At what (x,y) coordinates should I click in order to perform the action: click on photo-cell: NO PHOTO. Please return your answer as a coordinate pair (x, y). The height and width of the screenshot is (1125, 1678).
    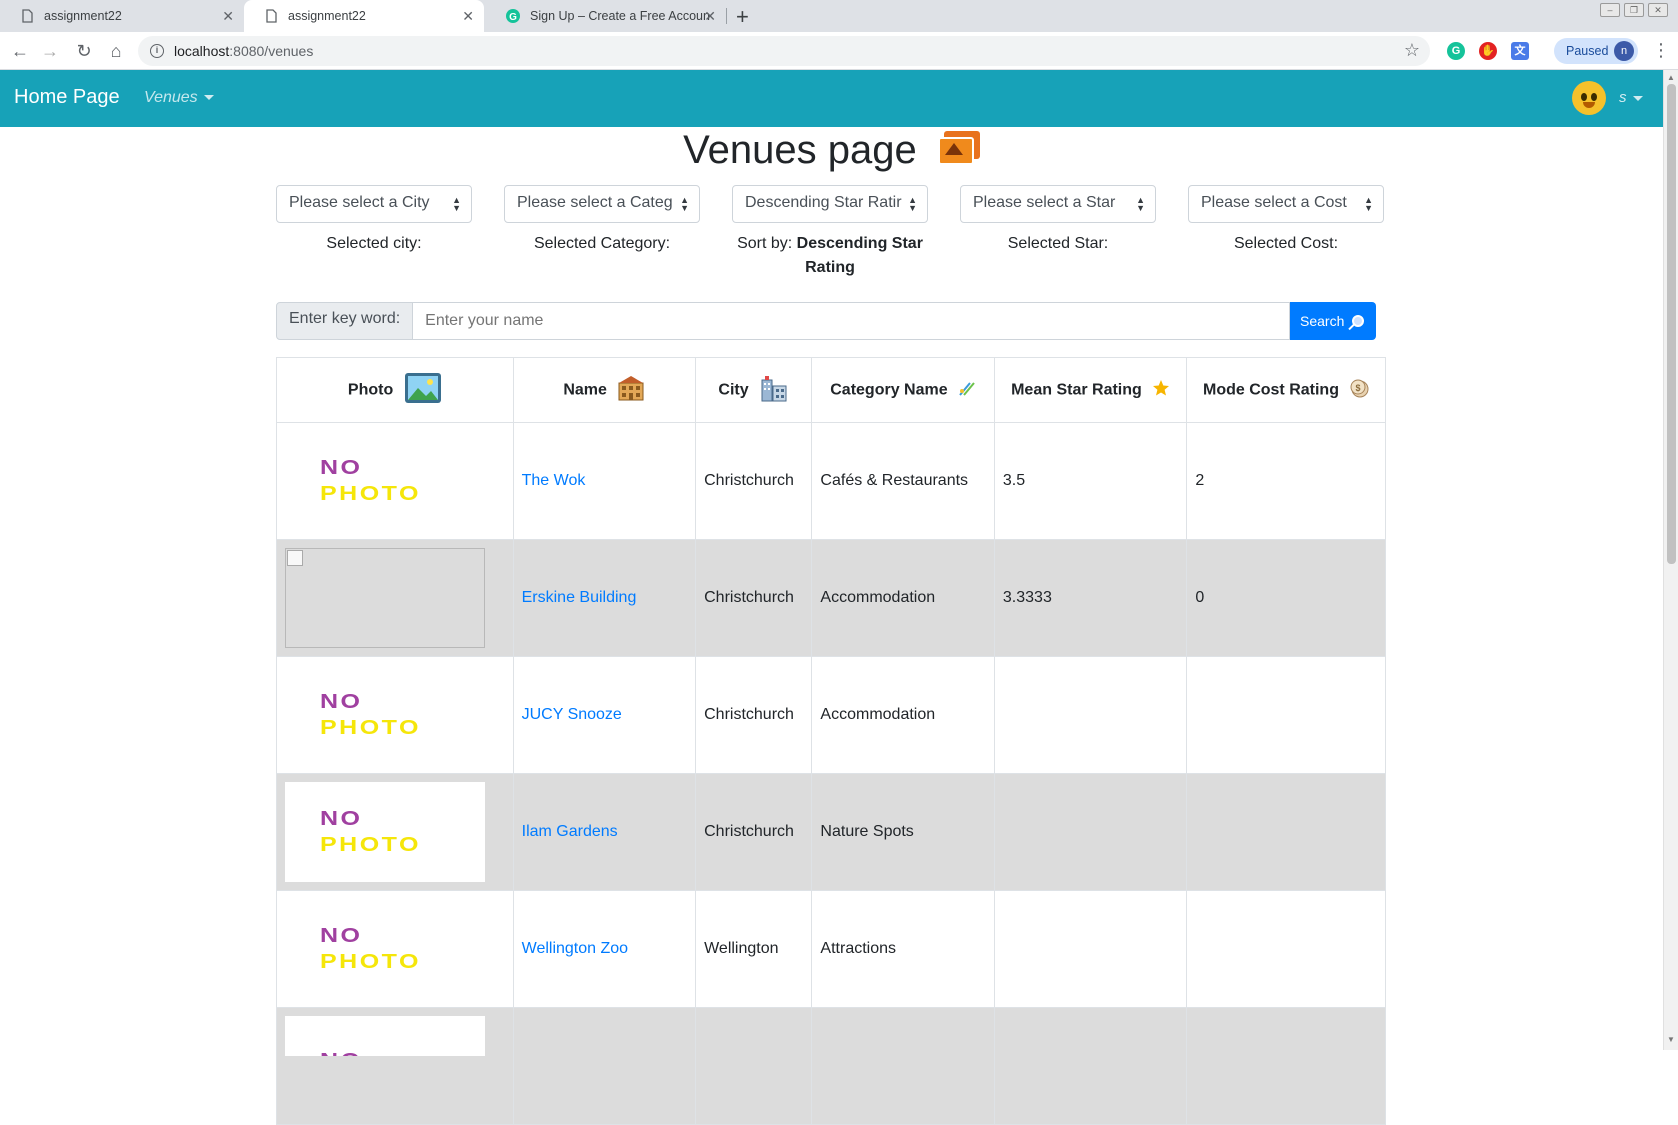
    Looking at the image, I should click on (395, 949).